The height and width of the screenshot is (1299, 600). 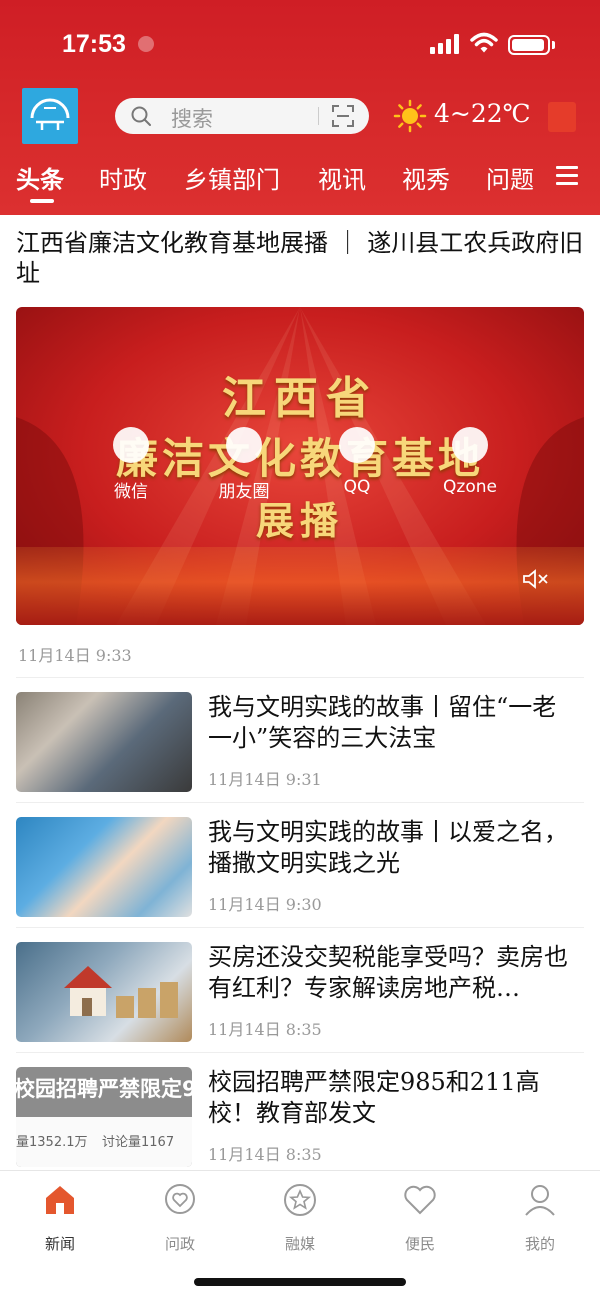 I want to click on menu-icon, so click(x=567, y=176).